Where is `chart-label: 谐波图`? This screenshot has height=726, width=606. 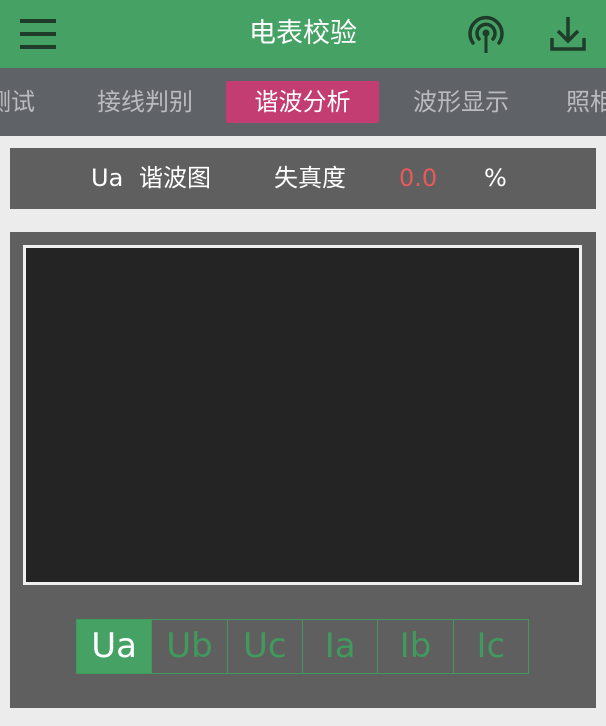
chart-label: 谐波图 is located at coordinates (175, 178).